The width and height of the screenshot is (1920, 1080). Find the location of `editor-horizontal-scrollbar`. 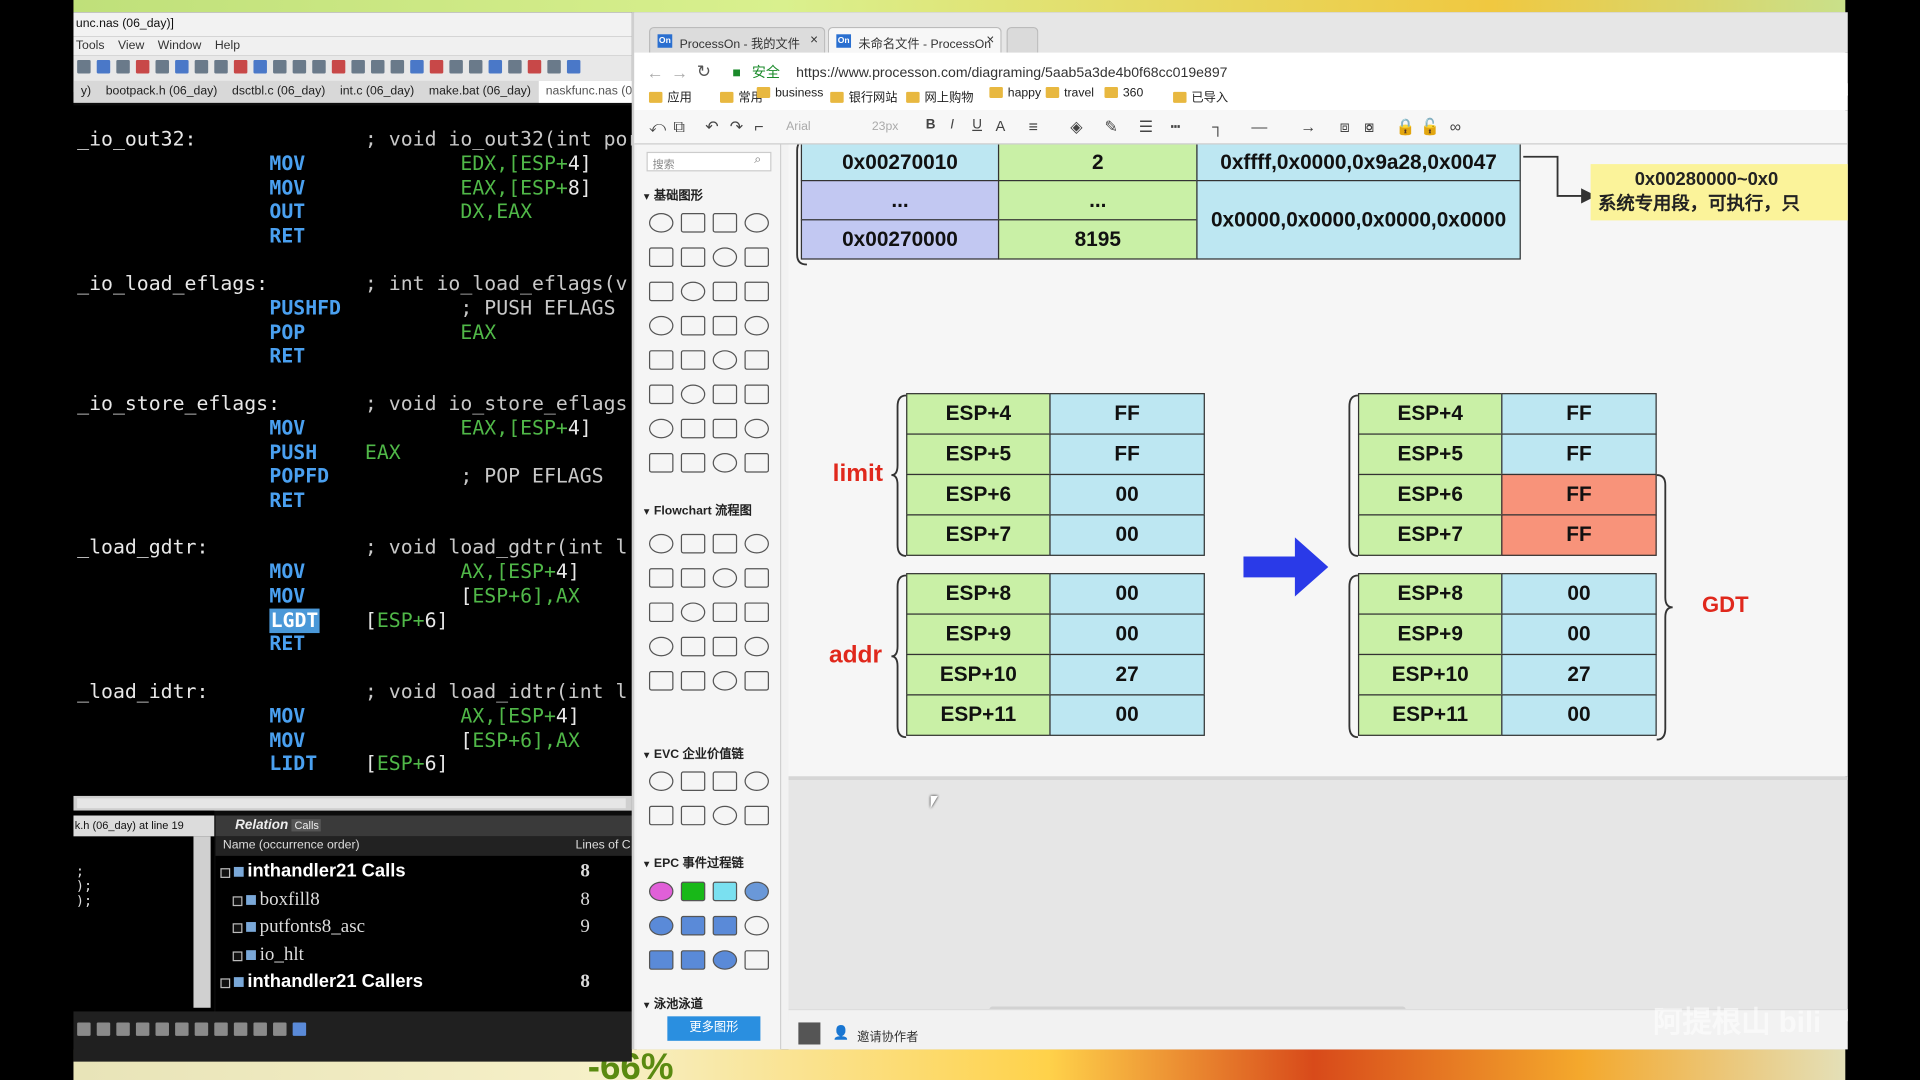

editor-horizontal-scrollbar is located at coordinates (352, 803).